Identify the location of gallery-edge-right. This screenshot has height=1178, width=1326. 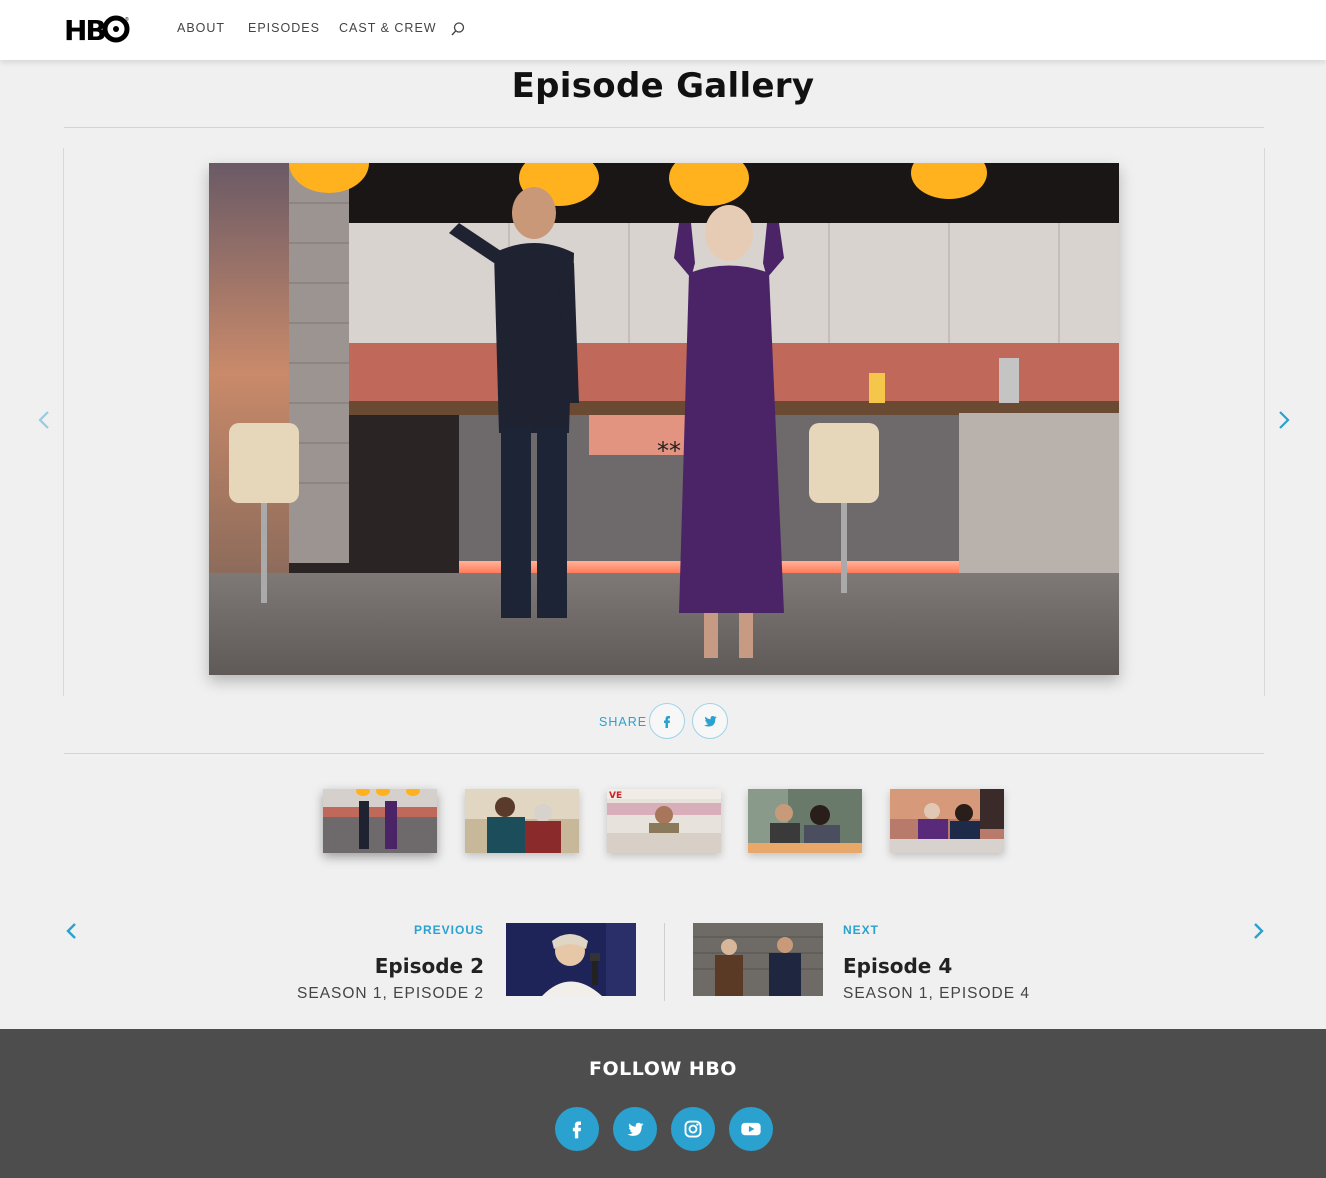
(1264, 422).